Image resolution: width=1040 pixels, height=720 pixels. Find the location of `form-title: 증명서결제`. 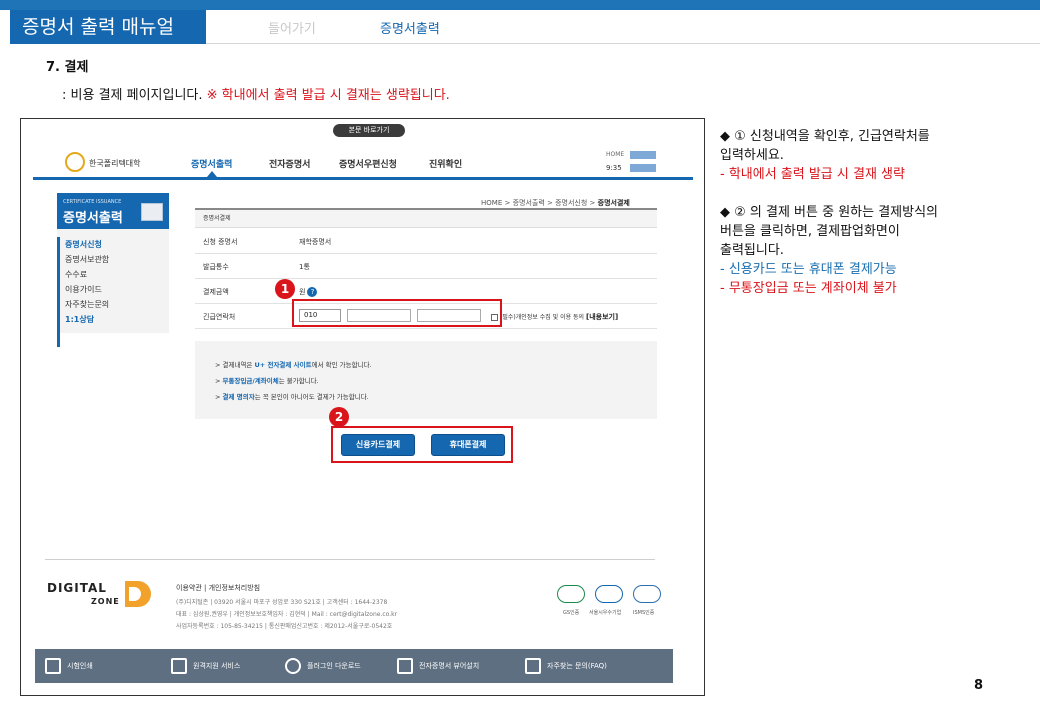

form-title: 증명서결제 is located at coordinates (426, 219).